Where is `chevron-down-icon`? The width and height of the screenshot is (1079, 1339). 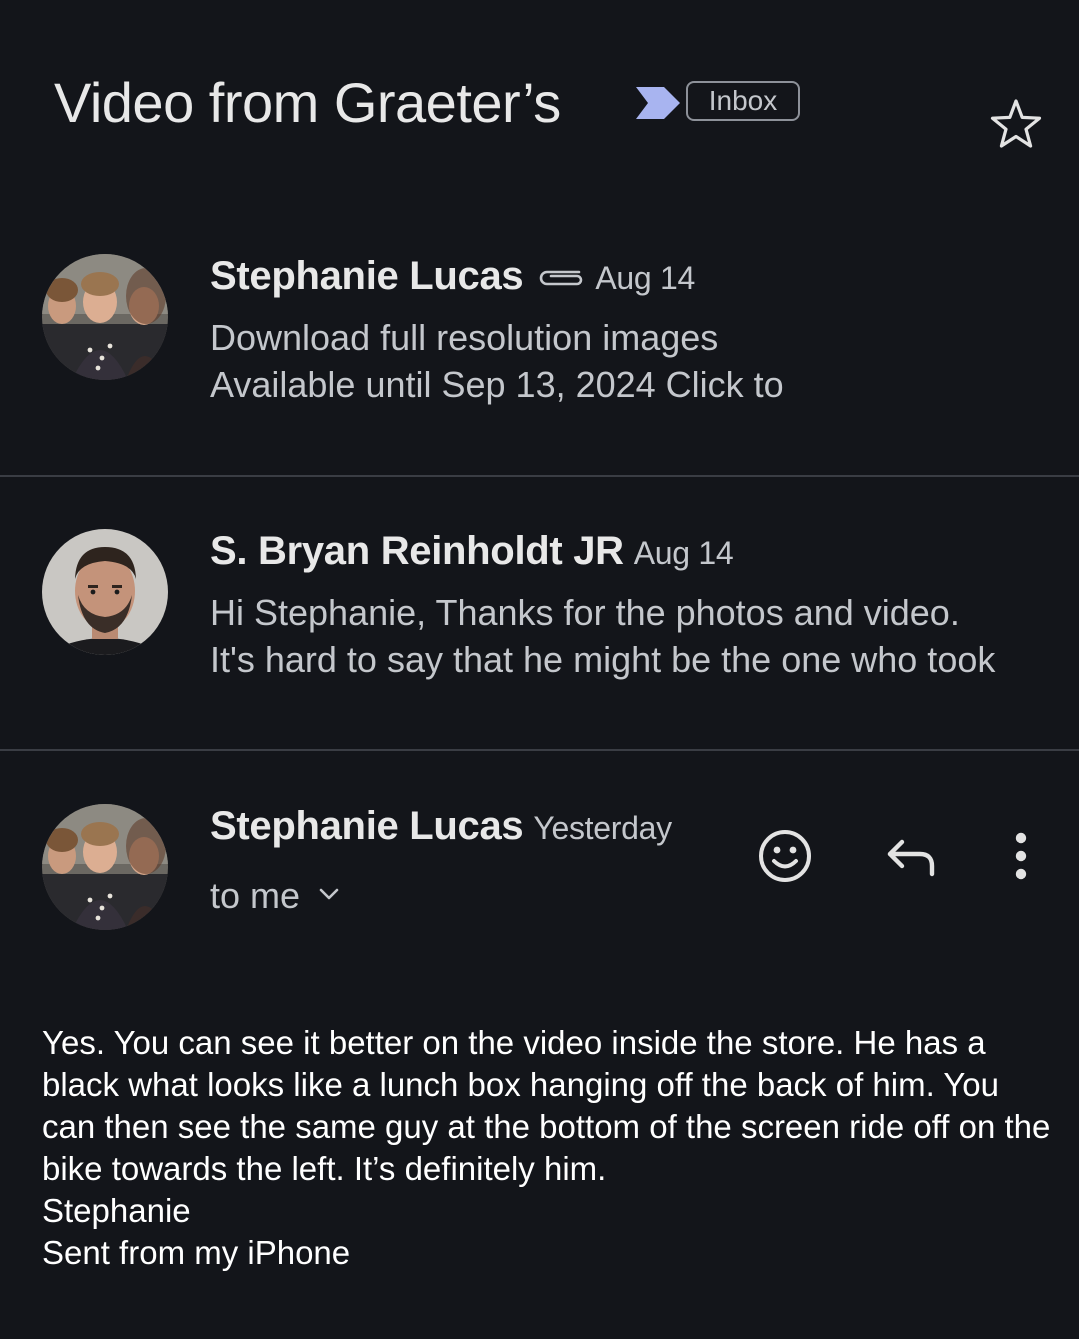 chevron-down-icon is located at coordinates (329, 894).